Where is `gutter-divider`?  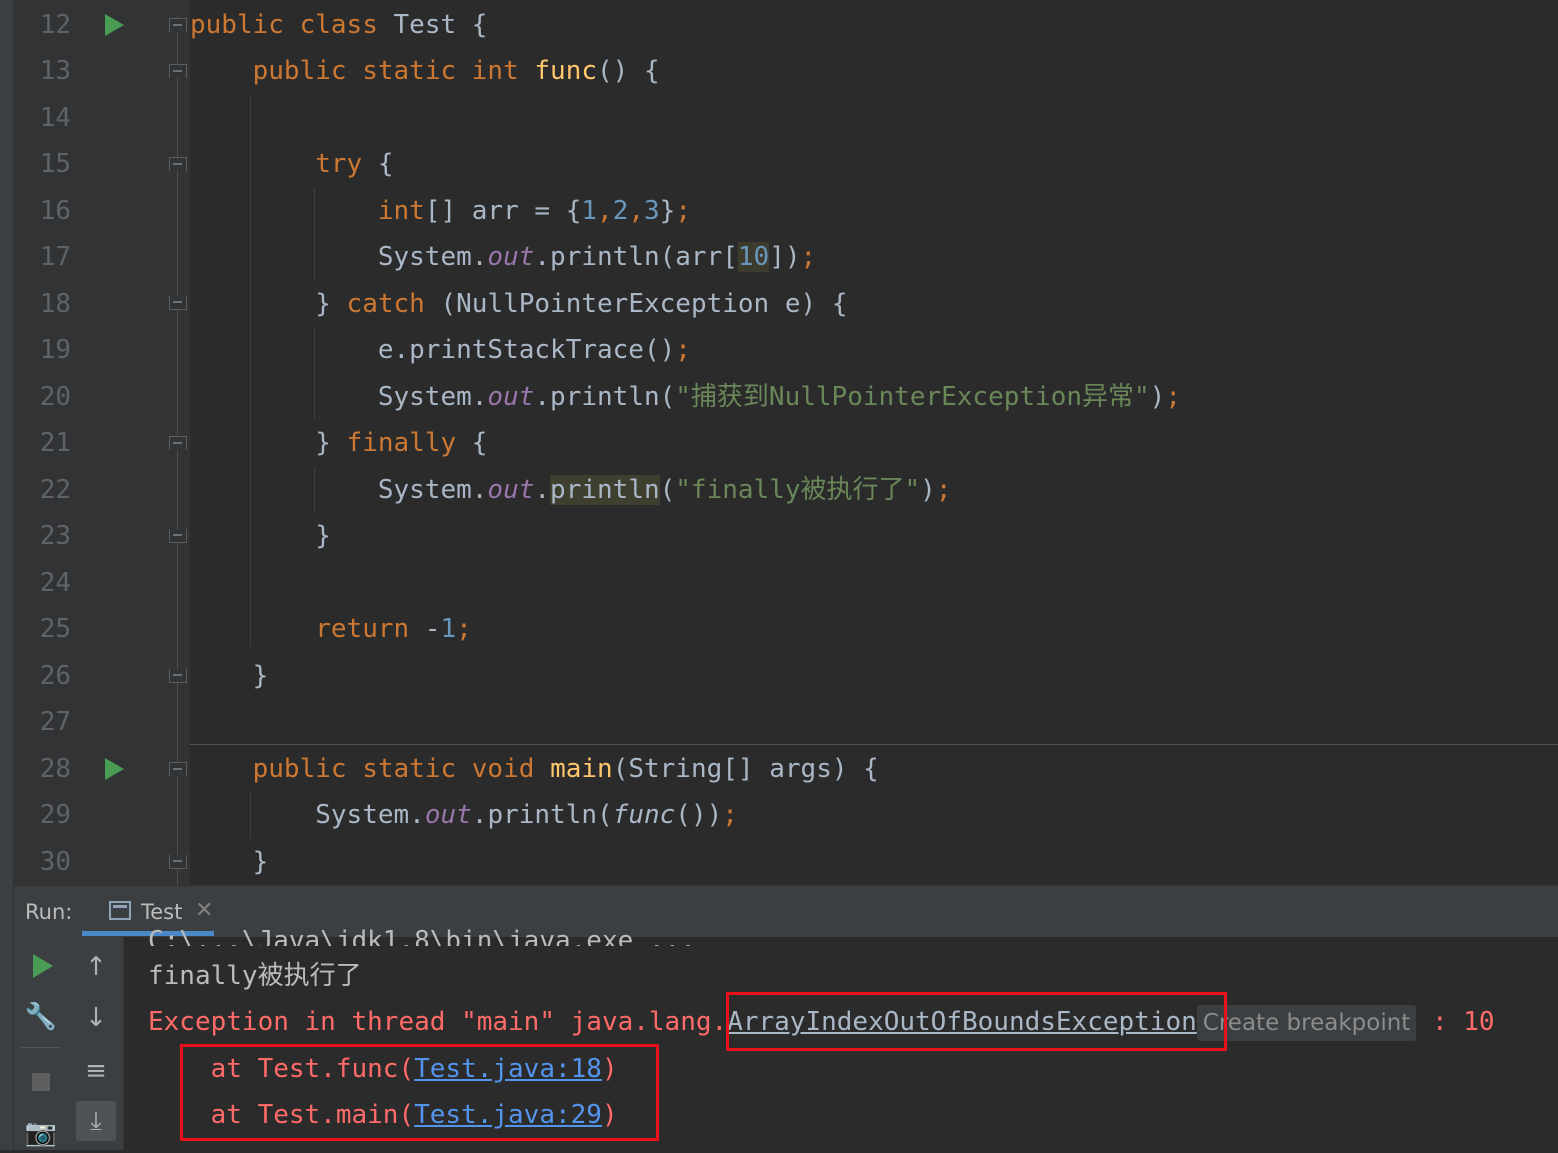
gutter-divider is located at coordinates (177, 450).